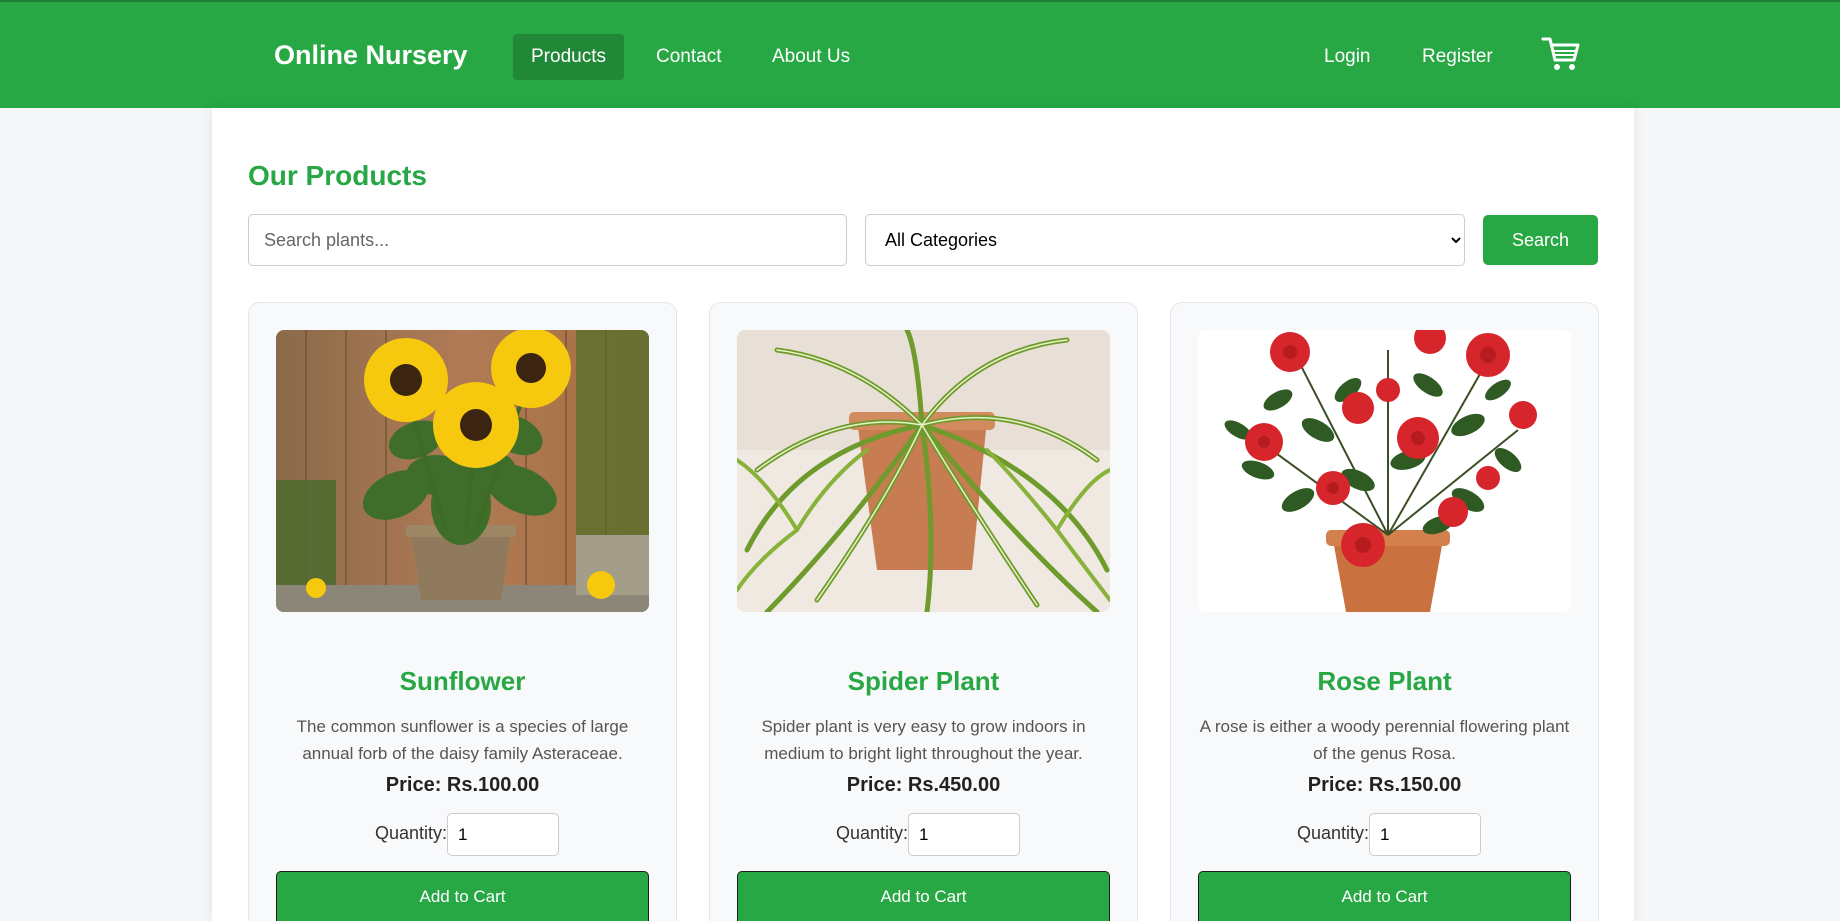 Image resolution: width=1840 pixels, height=921 pixels. What do you see at coordinates (923, 785) in the screenshot?
I see `product-price: Price: Rs.450.00` at bounding box center [923, 785].